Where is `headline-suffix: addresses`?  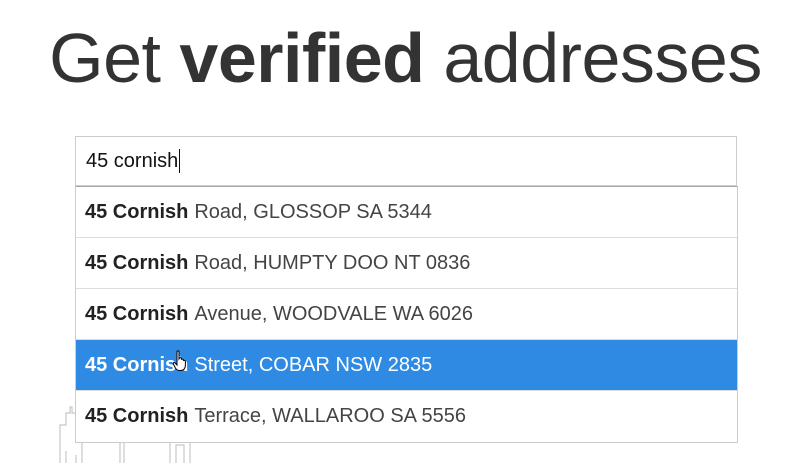 headline-suffix: addresses is located at coordinates (602, 58).